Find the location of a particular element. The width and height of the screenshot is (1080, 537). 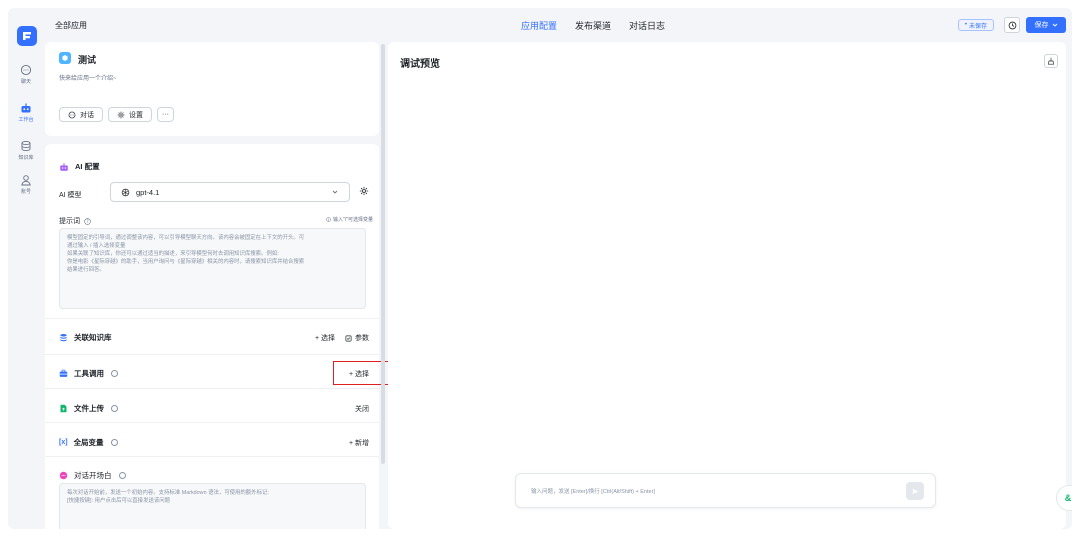

tab-app-config: 应用配置 is located at coordinates (539, 25).